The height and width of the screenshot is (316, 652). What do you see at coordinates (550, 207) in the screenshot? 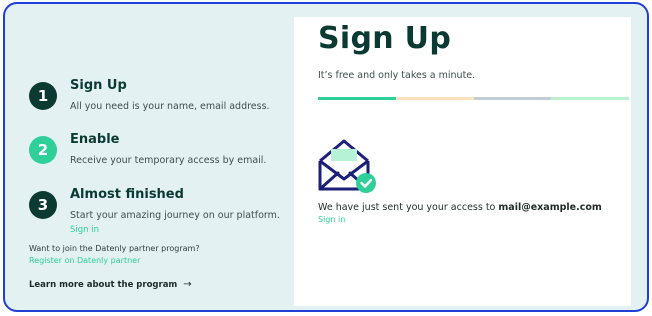
I see `sent-email: mail@example.com` at bounding box center [550, 207].